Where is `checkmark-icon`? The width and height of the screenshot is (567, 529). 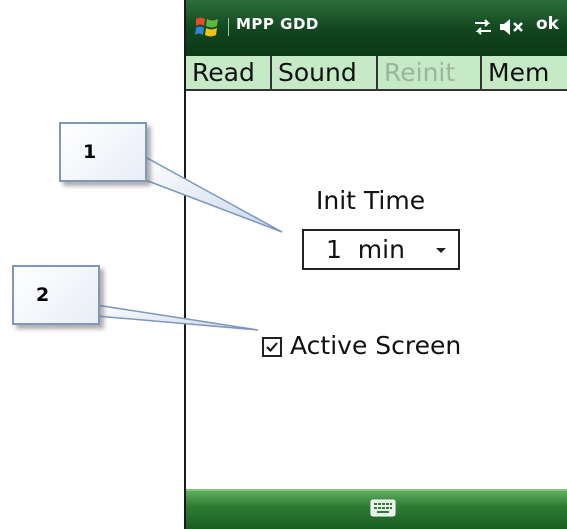
checkmark-icon is located at coordinates (272, 347).